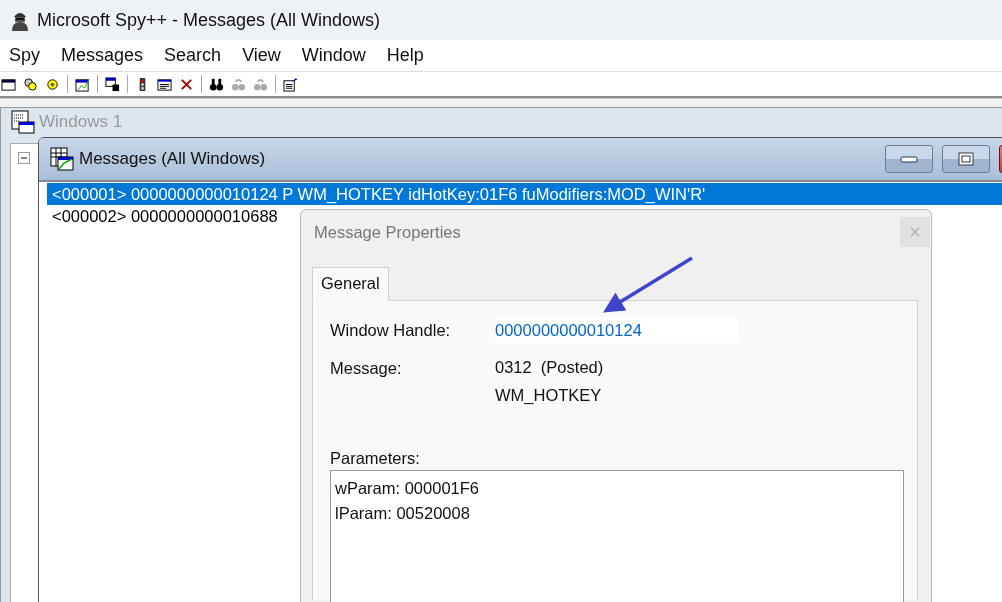 The width and height of the screenshot is (1002, 602). I want to click on field-value: WM_HOTKEY, so click(549, 395).